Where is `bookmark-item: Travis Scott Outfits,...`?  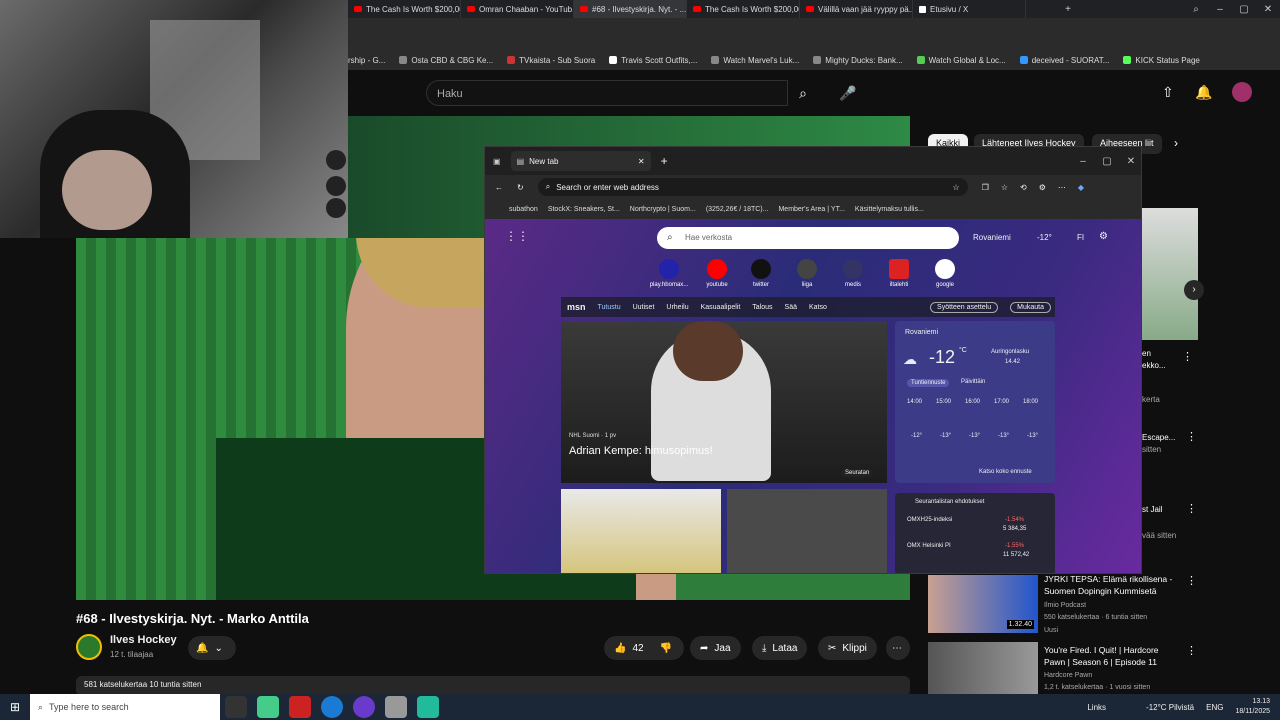 bookmark-item: Travis Scott Outfits,... is located at coordinates (653, 60).